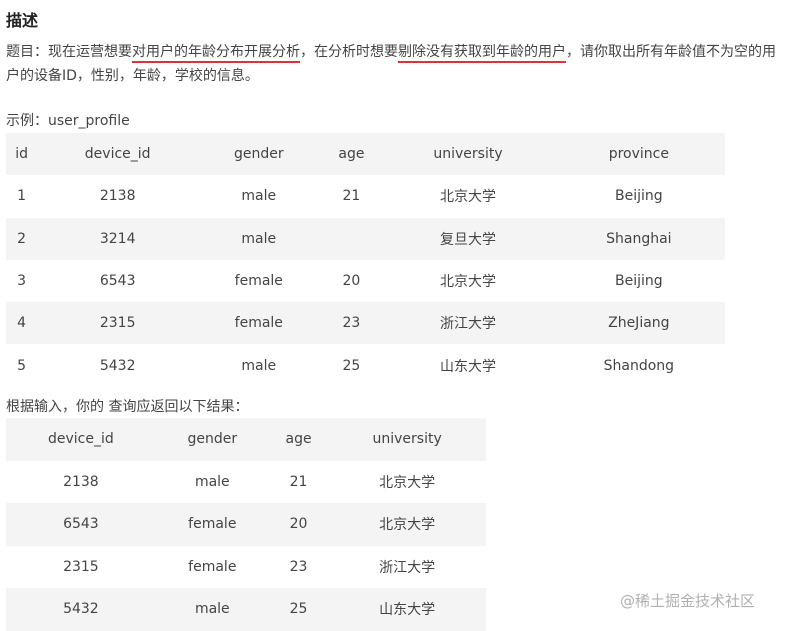  Describe the element at coordinates (639, 365) in the screenshot. I see `cell-province: Shandong` at that location.